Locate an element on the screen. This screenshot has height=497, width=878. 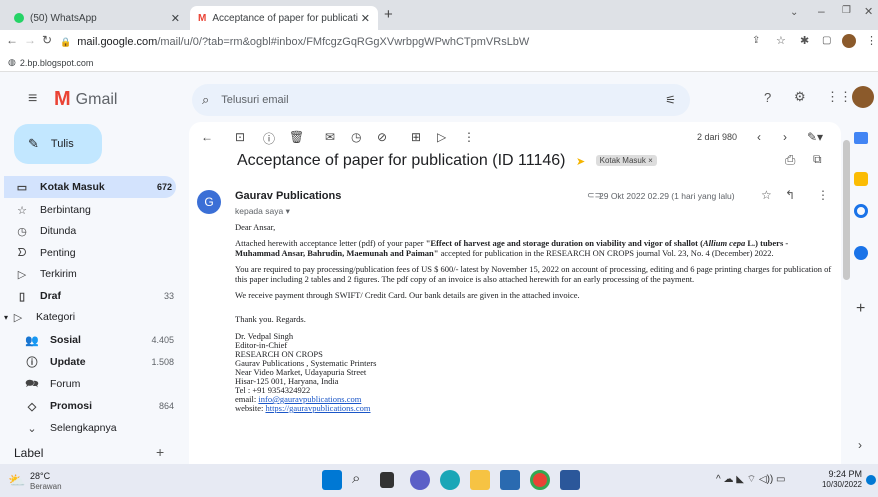
sidebar-item-snoozed: ◷ Ditunda is located at coordinates (94, 231).